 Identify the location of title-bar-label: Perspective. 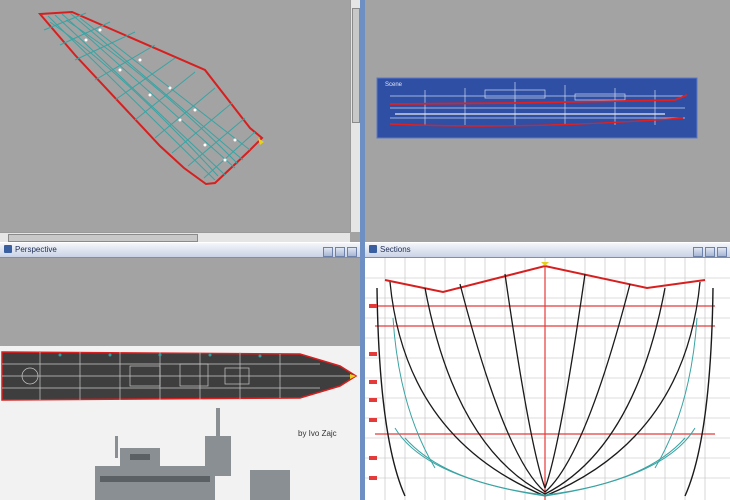
(30, 250).